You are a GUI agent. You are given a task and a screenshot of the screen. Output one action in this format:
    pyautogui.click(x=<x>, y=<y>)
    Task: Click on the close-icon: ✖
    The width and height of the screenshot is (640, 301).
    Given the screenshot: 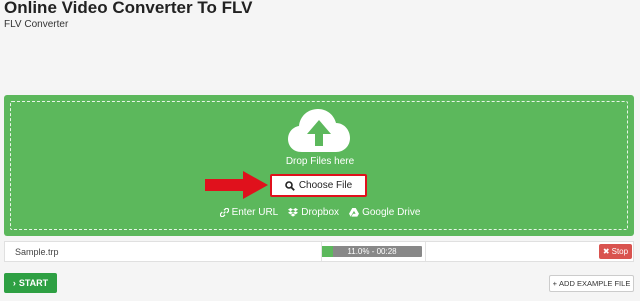 What is the action you would take?
    pyautogui.click(x=606, y=251)
    